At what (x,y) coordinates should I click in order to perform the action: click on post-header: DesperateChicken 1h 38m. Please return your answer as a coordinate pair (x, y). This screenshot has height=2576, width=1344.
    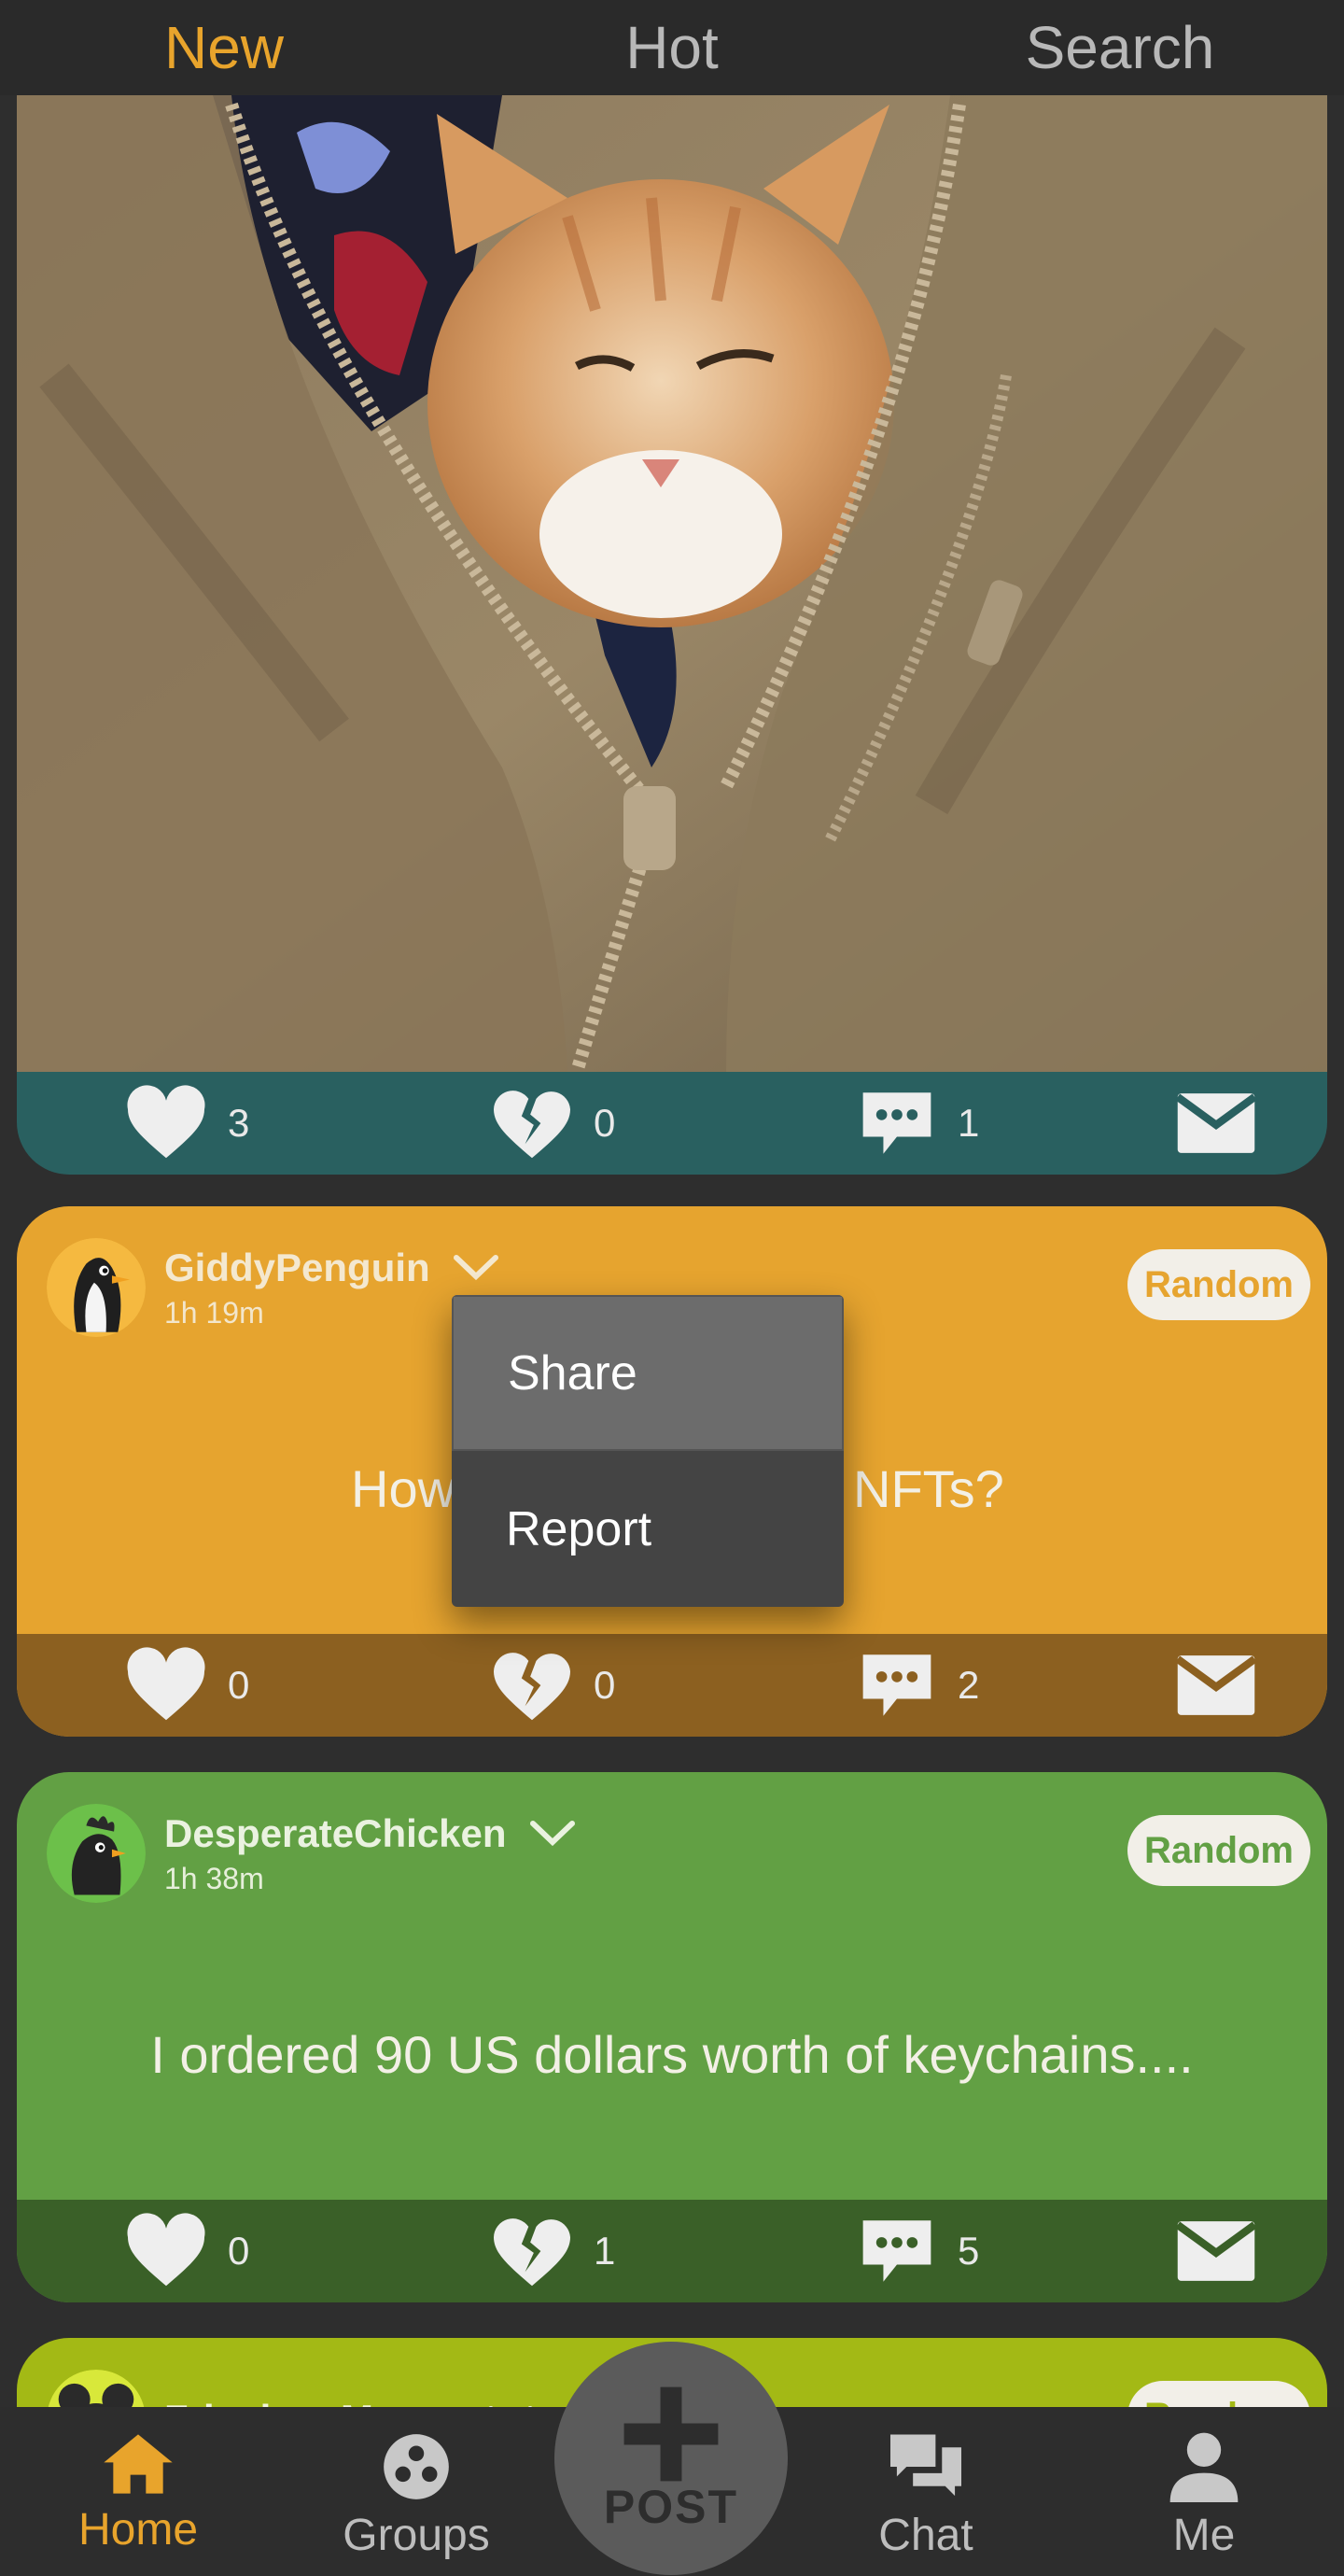
    Looking at the image, I should click on (311, 1853).